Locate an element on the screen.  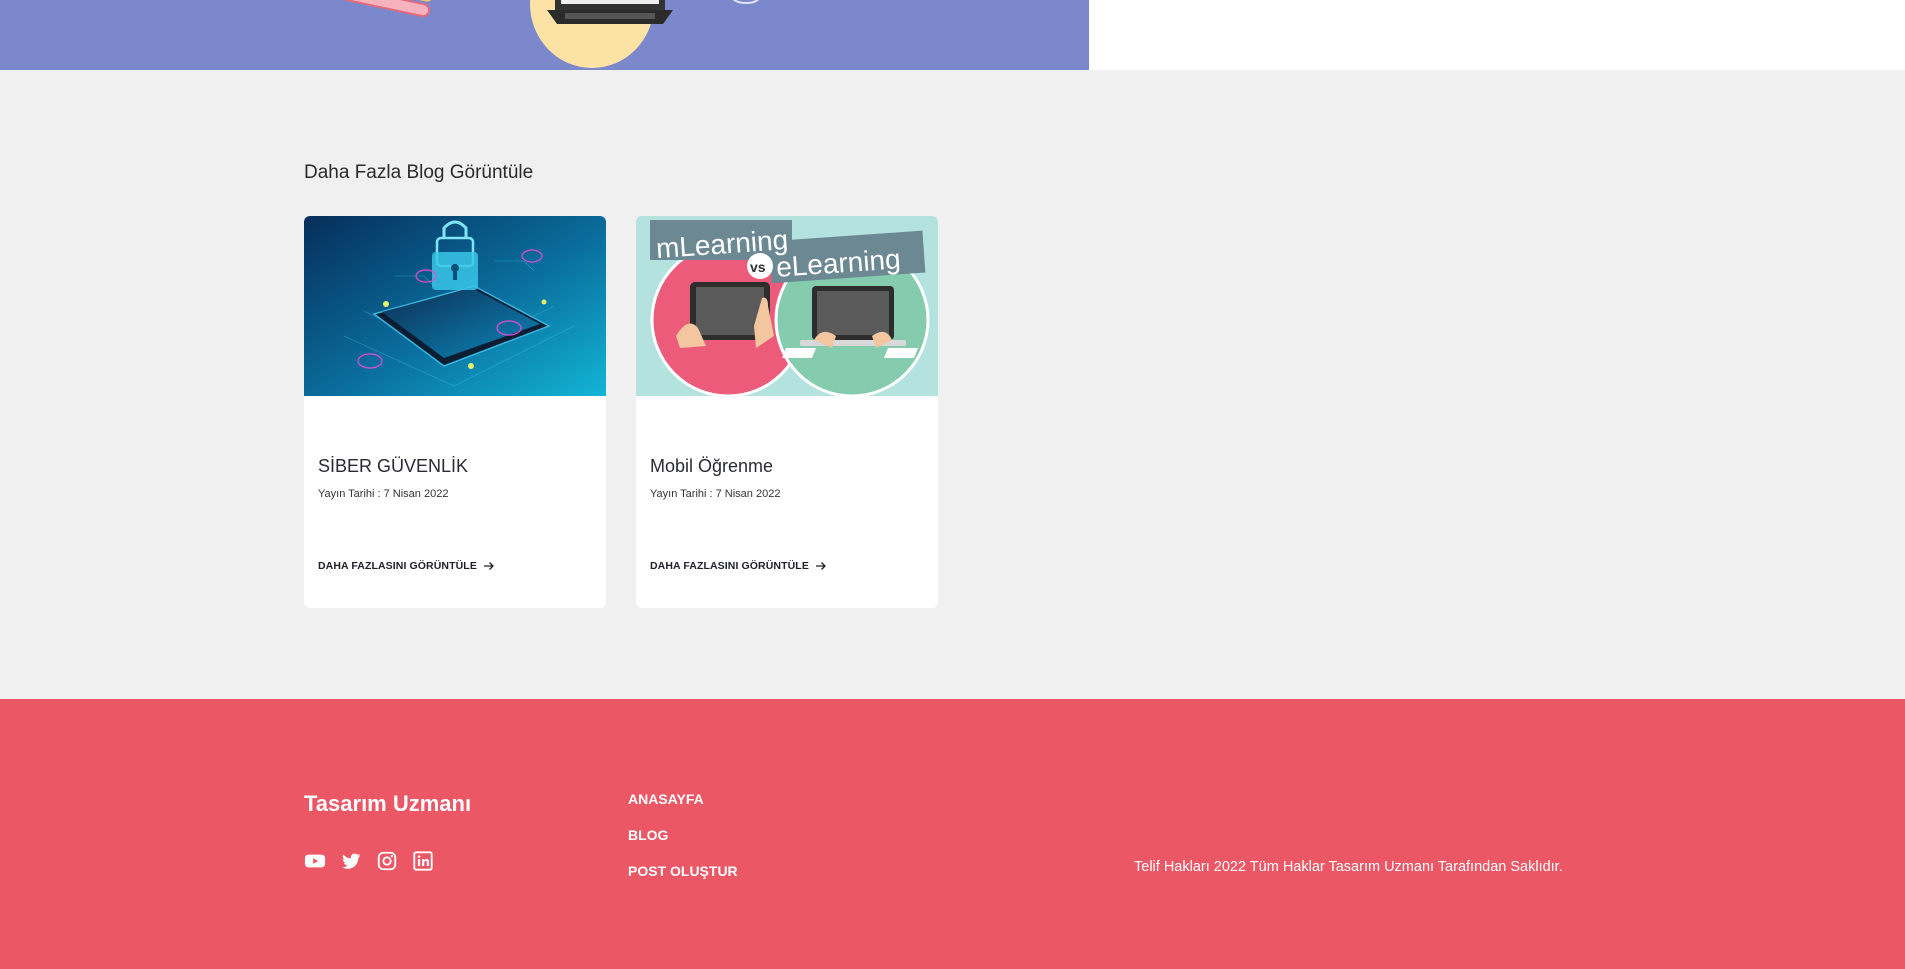
books-illustration is located at coordinates (387, 9).